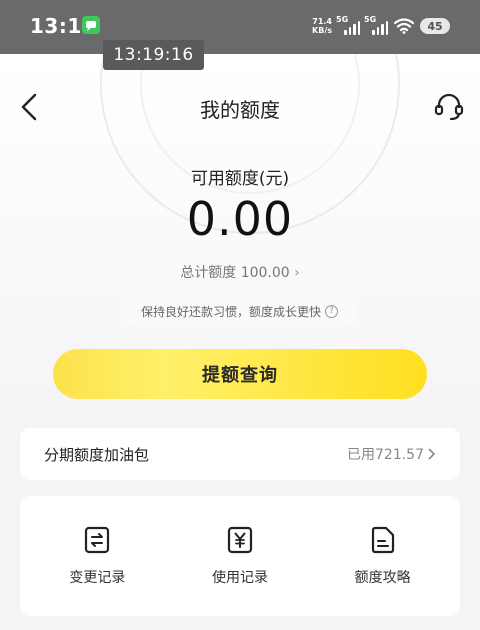  I want to click on credit-increase-query-button: 提额查询, so click(240, 374).